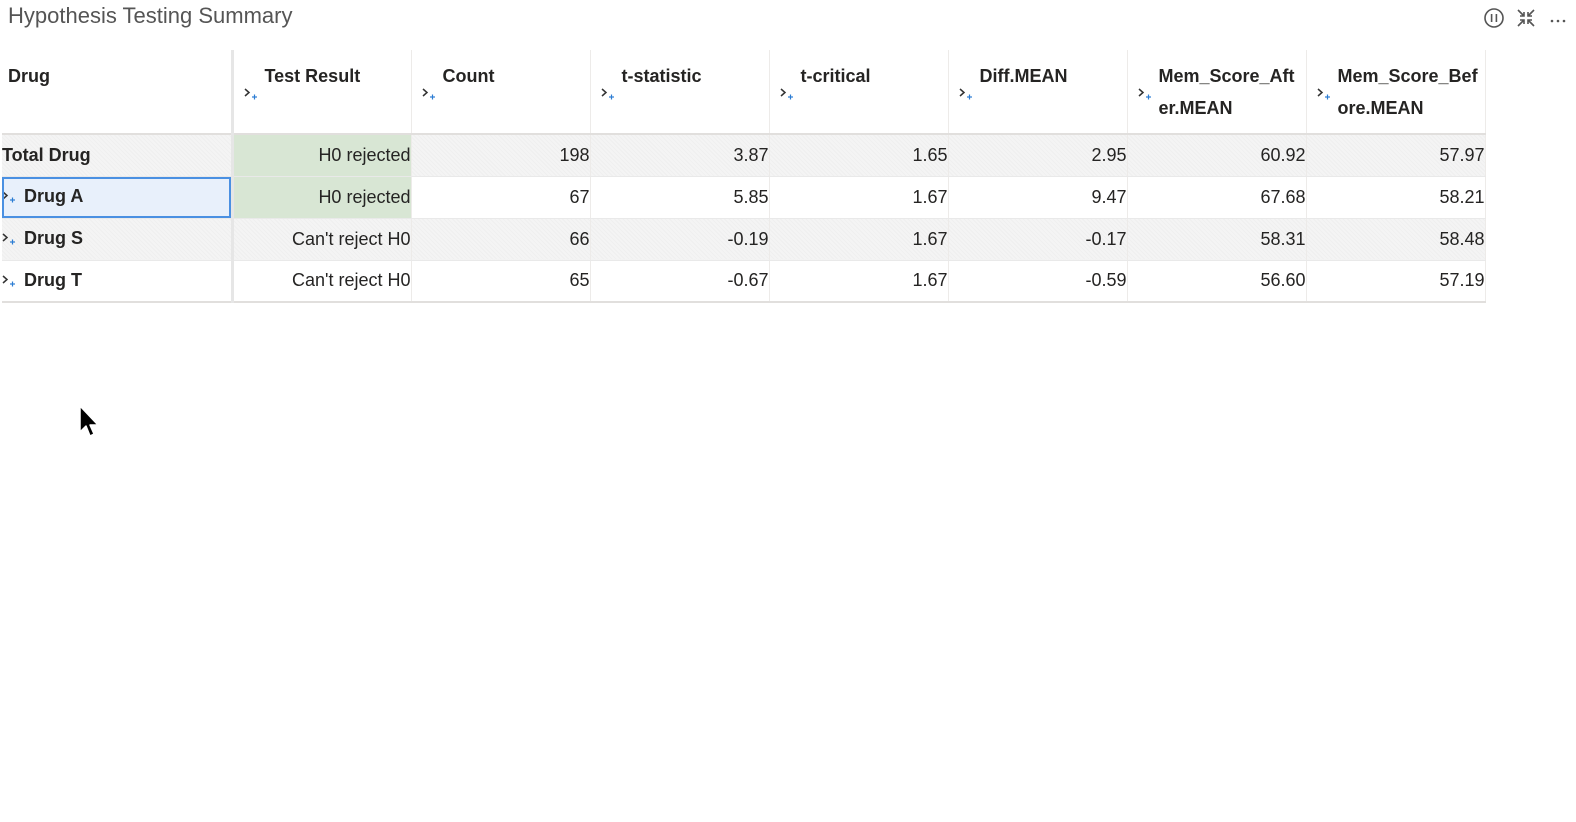 Image resolution: width=1576 pixels, height=822 pixels. What do you see at coordinates (29, 76) in the screenshot?
I see `row-header-label: Drug` at bounding box center [29, 76].